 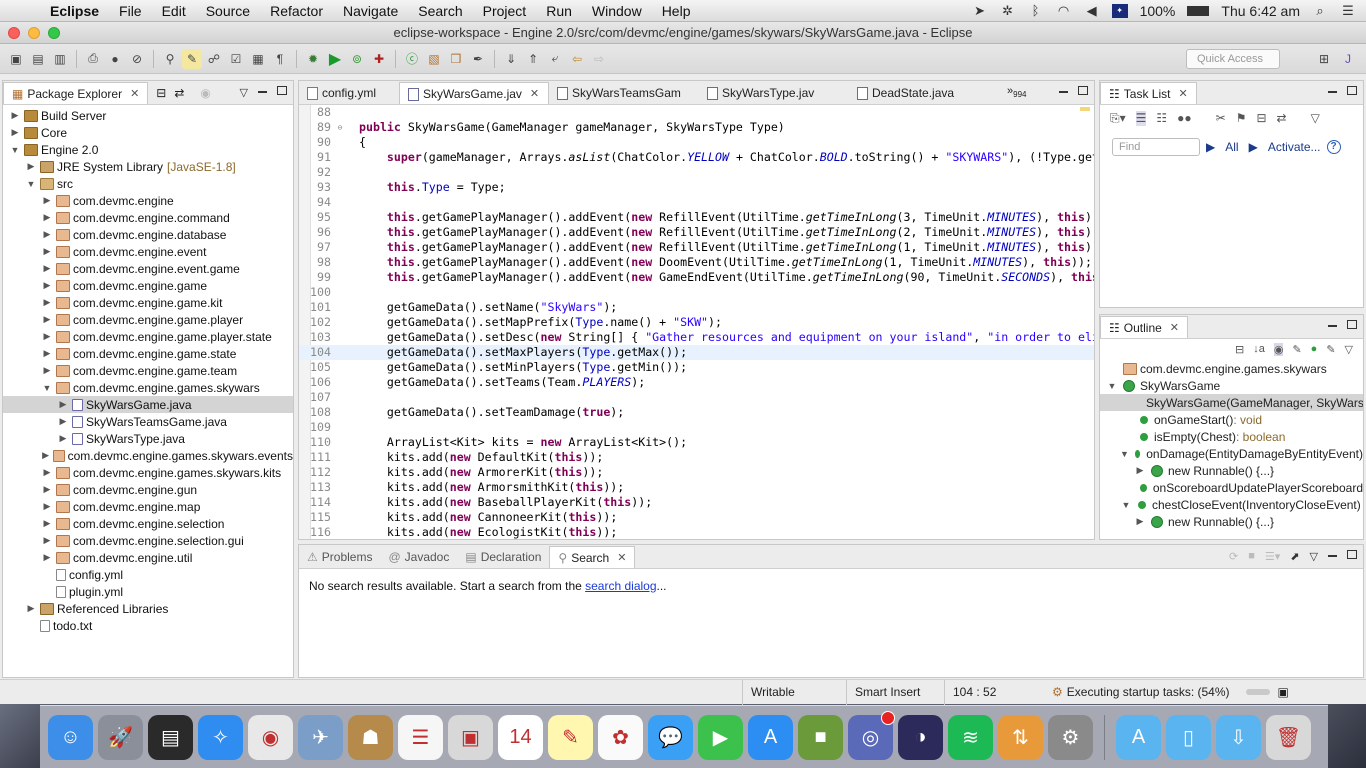 I want to click on overview-ruler-marker, so click(x=1085, y=109).